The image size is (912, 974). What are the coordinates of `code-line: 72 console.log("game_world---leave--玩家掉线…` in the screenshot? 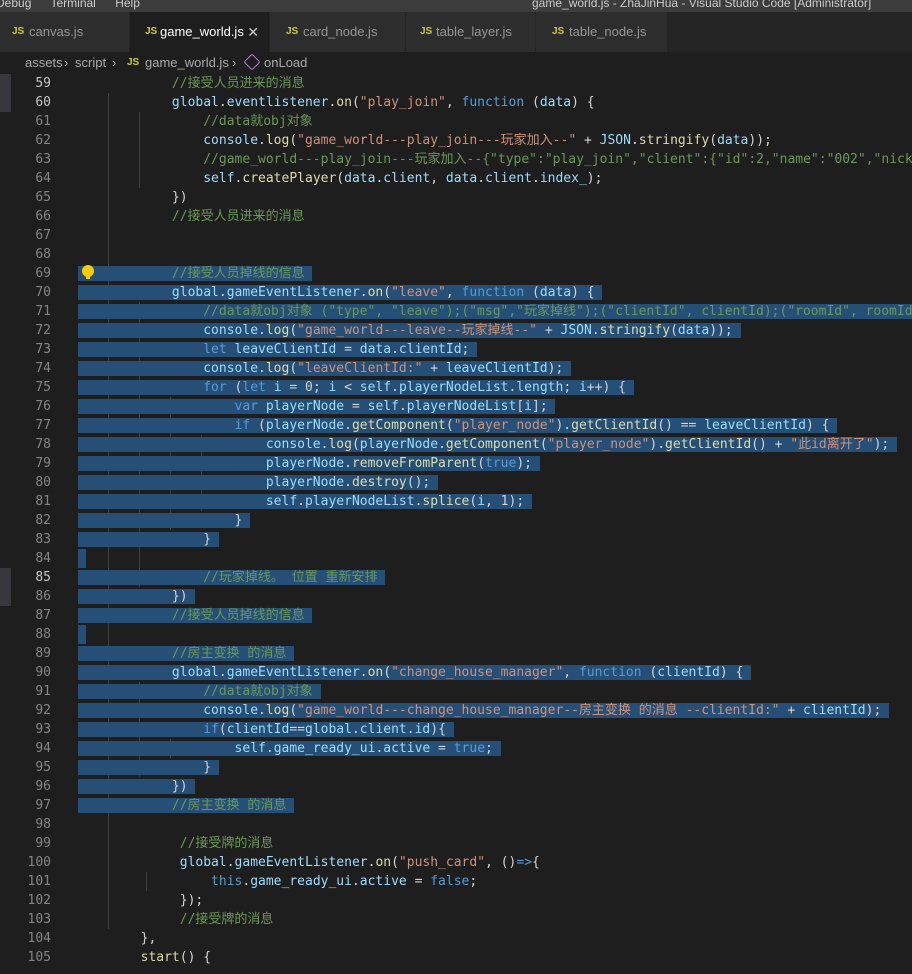 It's located at (456, 330).